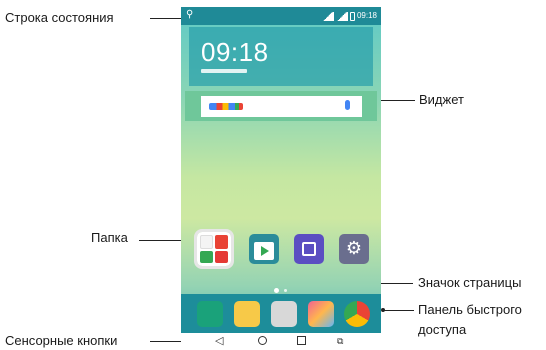 Image resolution: width=546 pixels, height=350 pixels. Describe the element at coordinates (190, 14) in the screenshot. I see `usb-icon: ⚲` at that location.